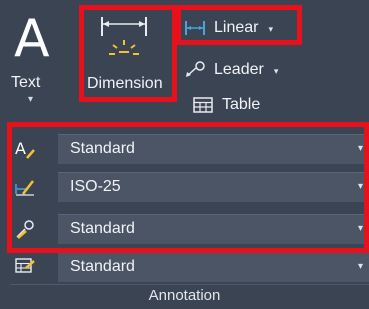 The width and height of the screenshot is (369, 309). Describe the element at coordinates (95, 186) in the screenshot. I see `dimension-style-value: ISO-25` at that location.